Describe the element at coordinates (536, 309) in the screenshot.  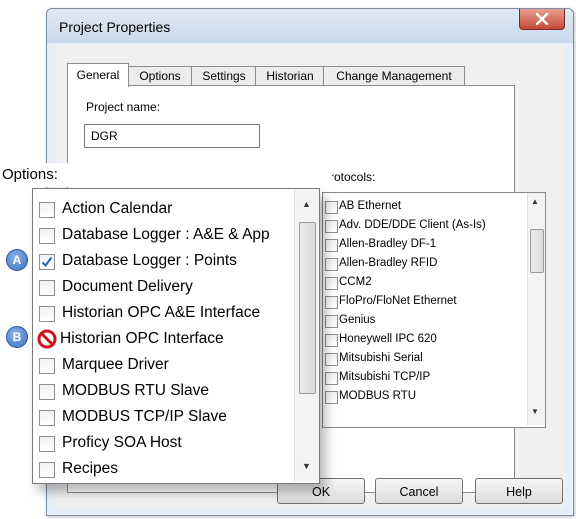
I see `protocols-scrollbar: ▲ ▼` at that location.